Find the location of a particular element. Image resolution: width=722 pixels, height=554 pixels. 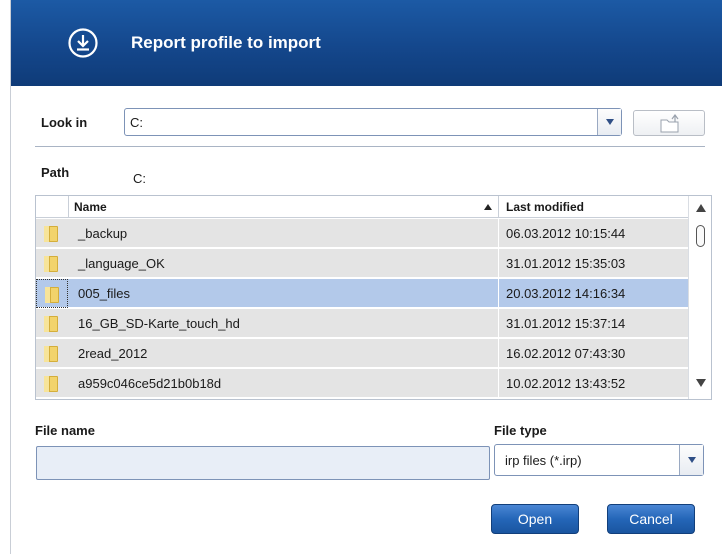

row-name: 2read_2012 is located at coordinates (113, 353).